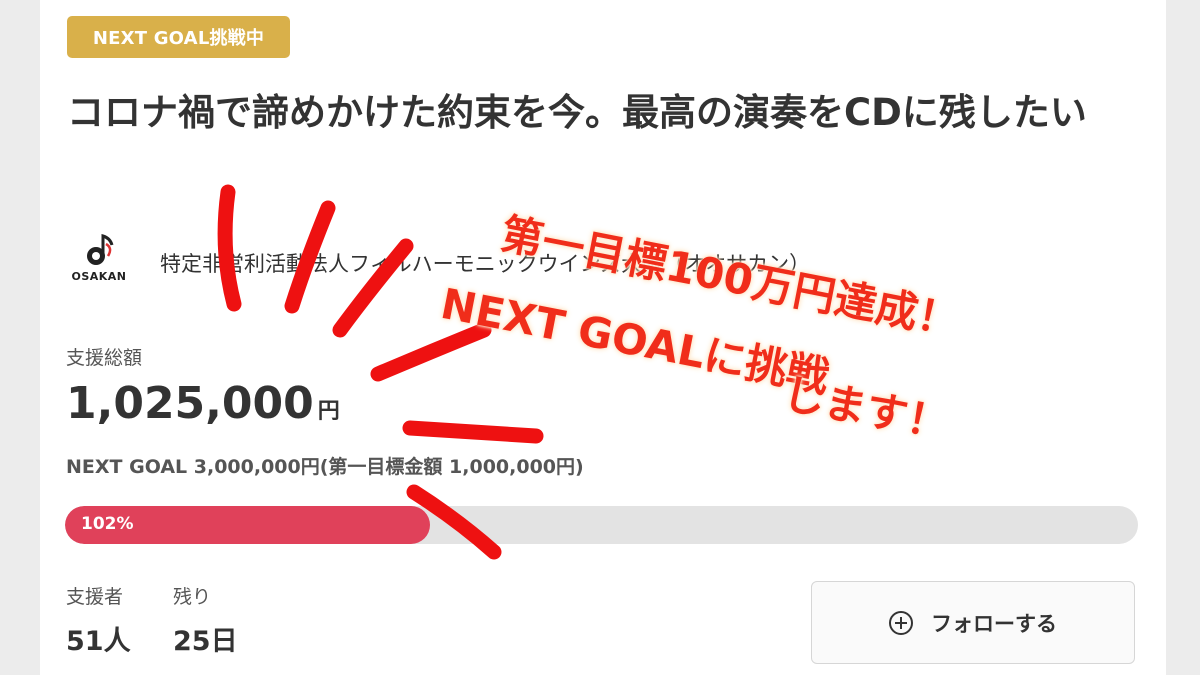 The width and height of the screenshot is (1200, 675). What do you see at coordinates (205, 641) in the screenshot?
I see `remaining-value: 25日` at bounding box center [205, 641].